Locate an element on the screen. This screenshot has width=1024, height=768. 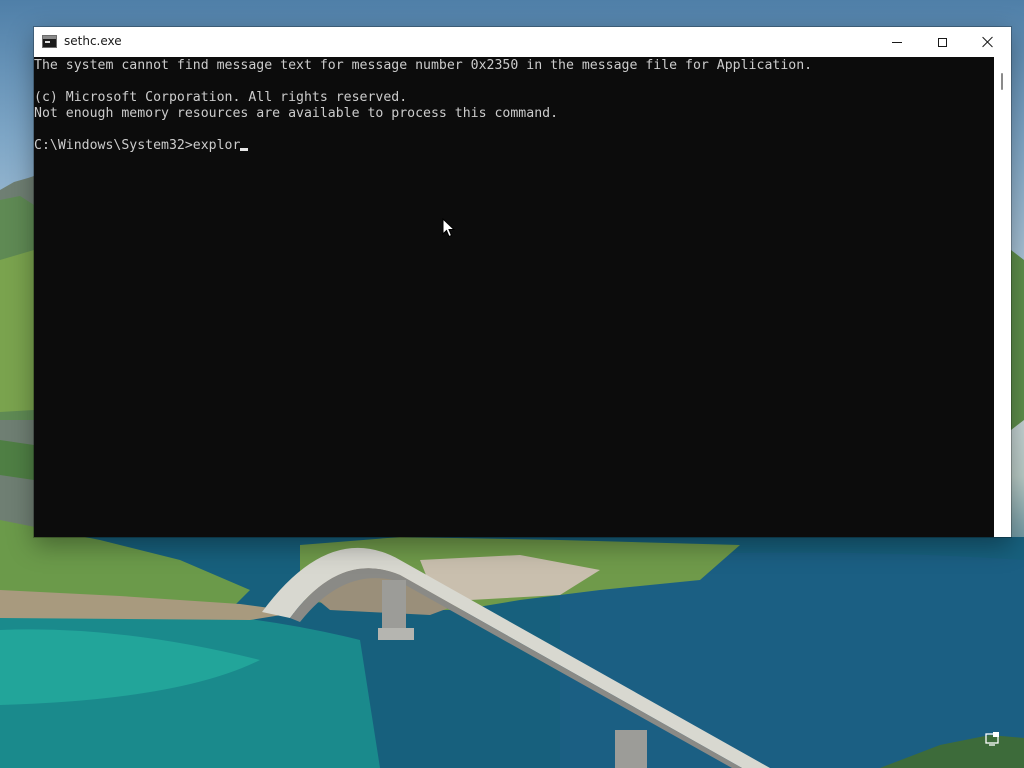
maximize-icon is located at coordinates (942, 42).